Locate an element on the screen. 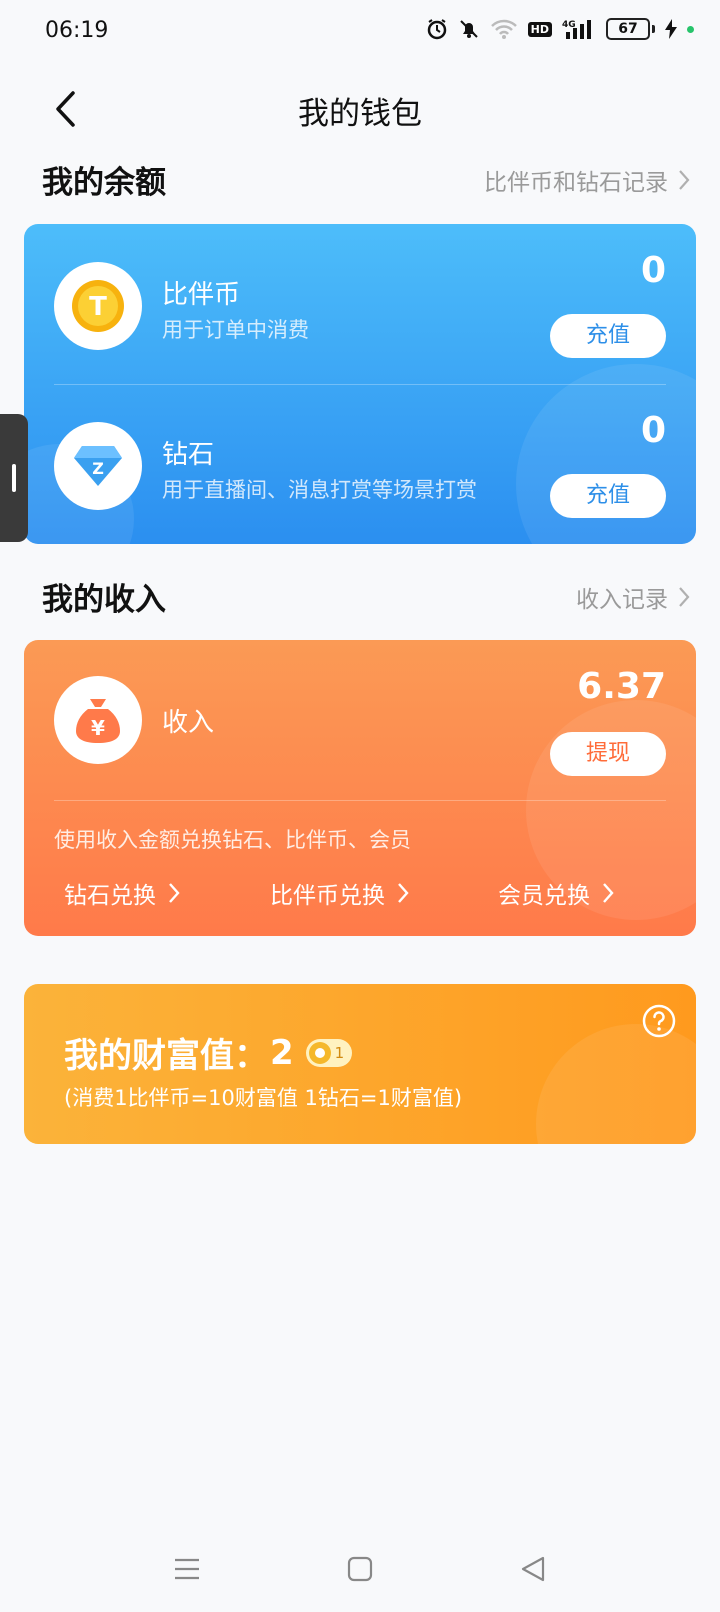 The image size is (720, 1612). income-records-label: 收入记录 is located at coordinates (622, 600).